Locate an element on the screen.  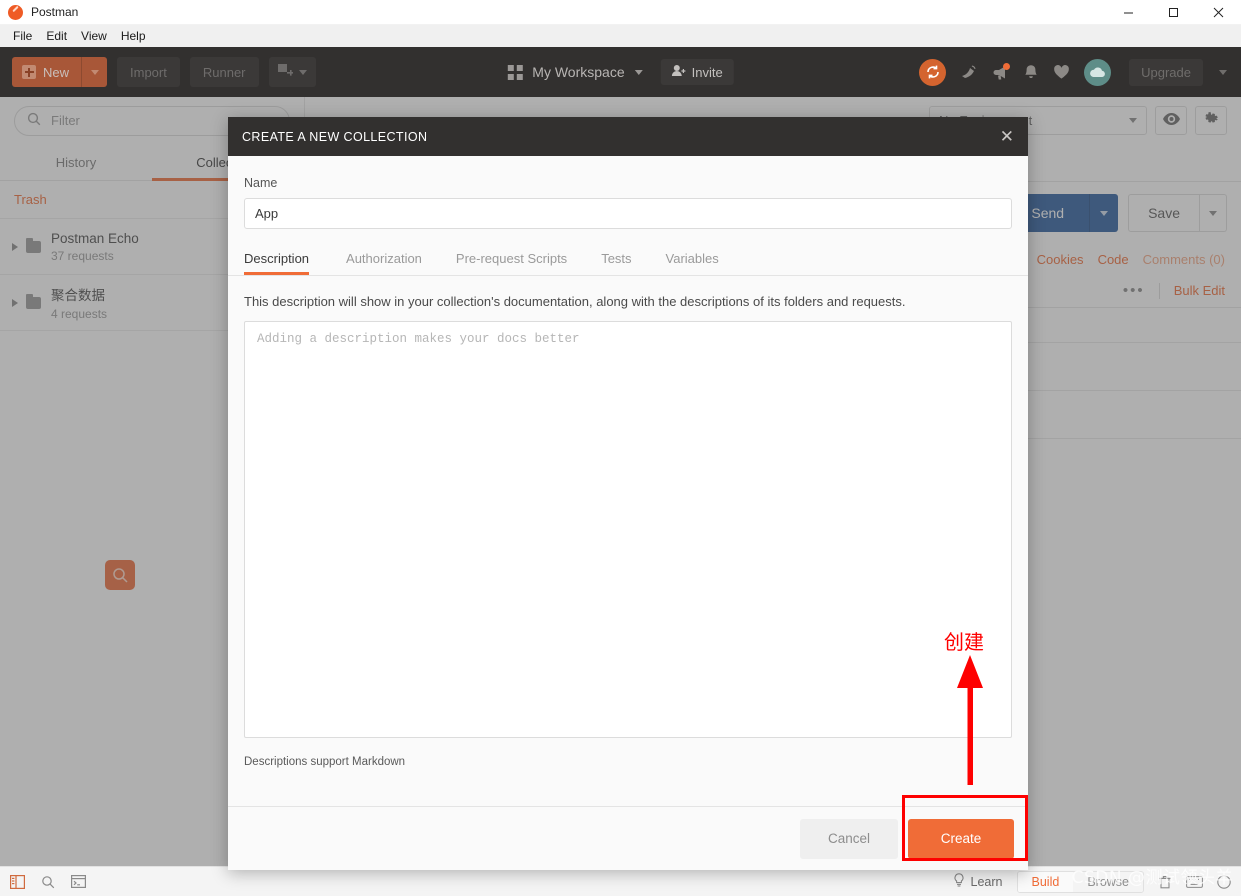
postman-logo-icon is located at coordinates (15, 12).